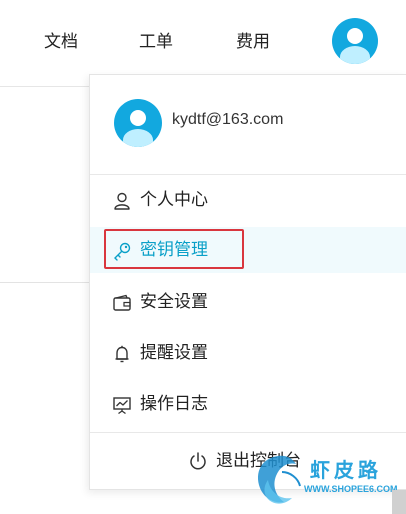 The image size is (406, 514). I want to click on menu-item-label: 个人中心, so click(174, 199).